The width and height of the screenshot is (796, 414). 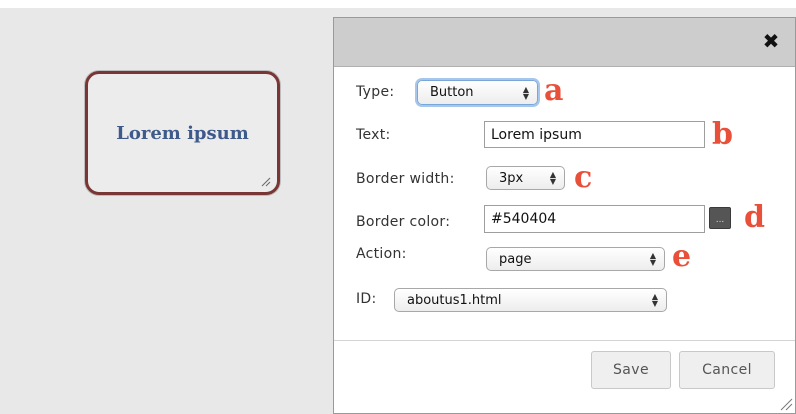 What do you see at coordinates (266, 182) in the screenshot?
I see `resize-handle-icon` at bounding box center [266, 182].